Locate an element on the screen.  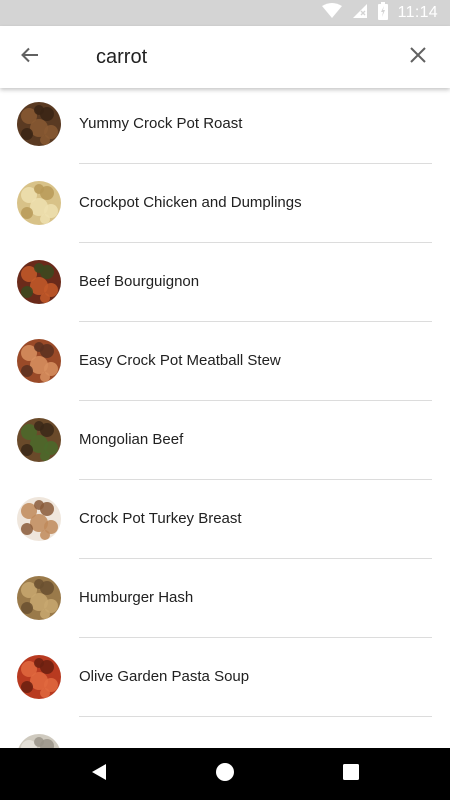
recipe-title: Yummy Crock Pot Roast is located at coordinates (161, 123).